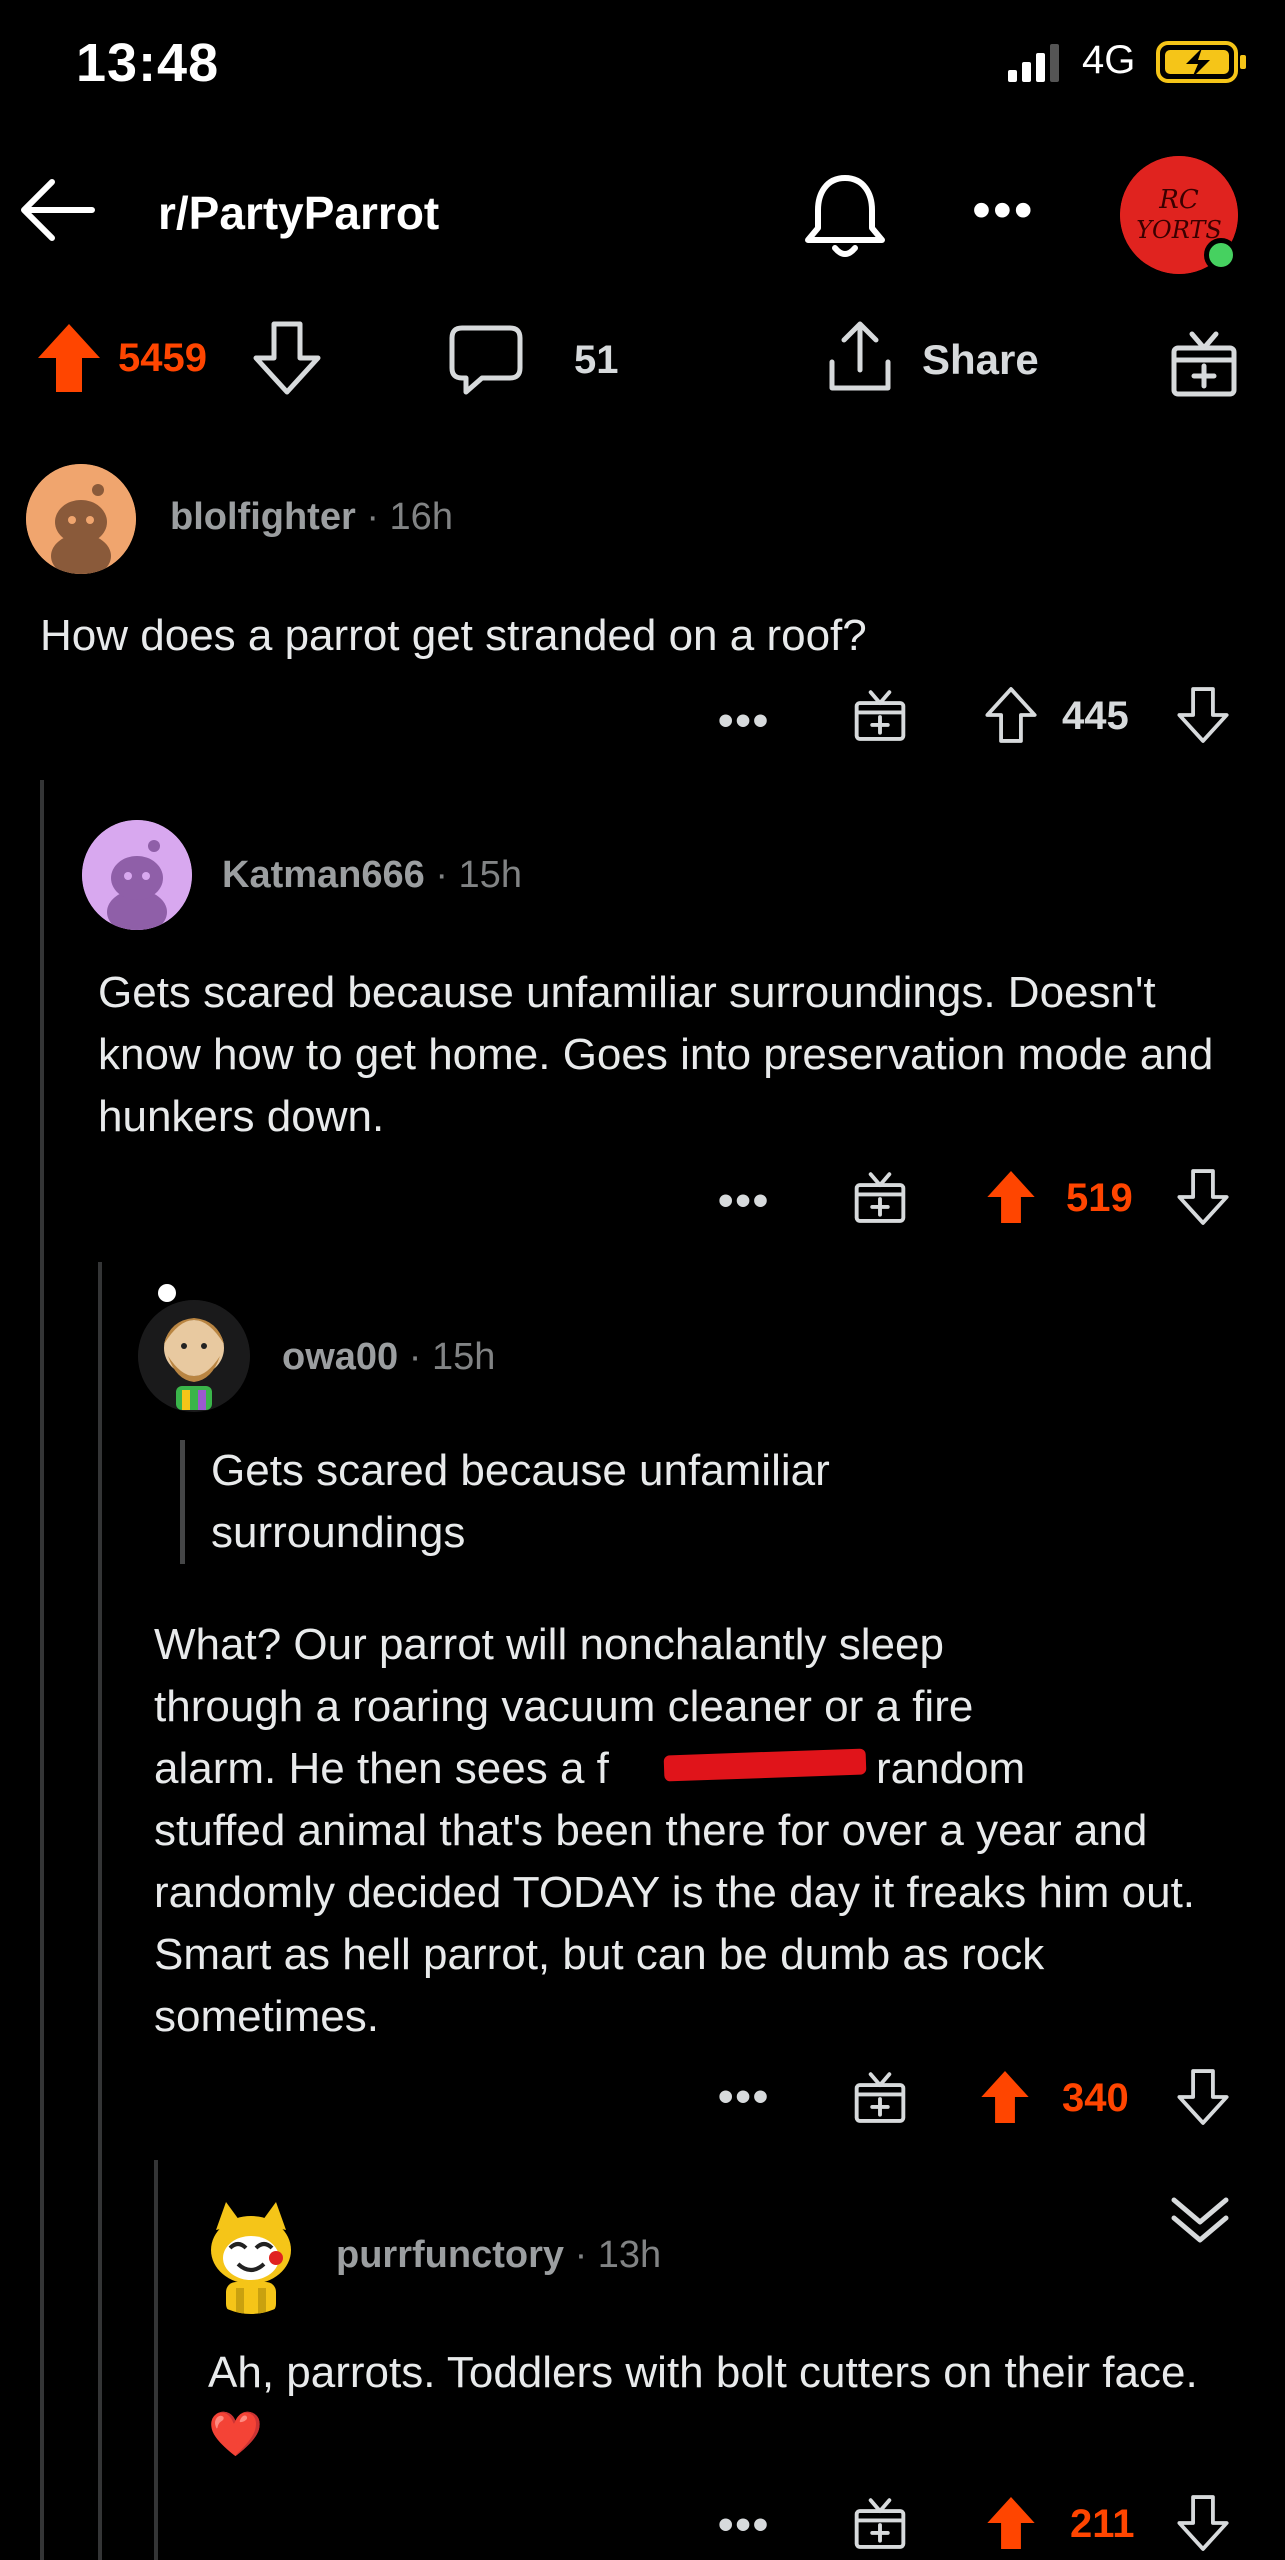 Image resolution: width=1285 pixels, height=2560 pixels. Describe the element at coordinates (1095, 716) in the screenshot. I see `comment-score: 445` at that location.